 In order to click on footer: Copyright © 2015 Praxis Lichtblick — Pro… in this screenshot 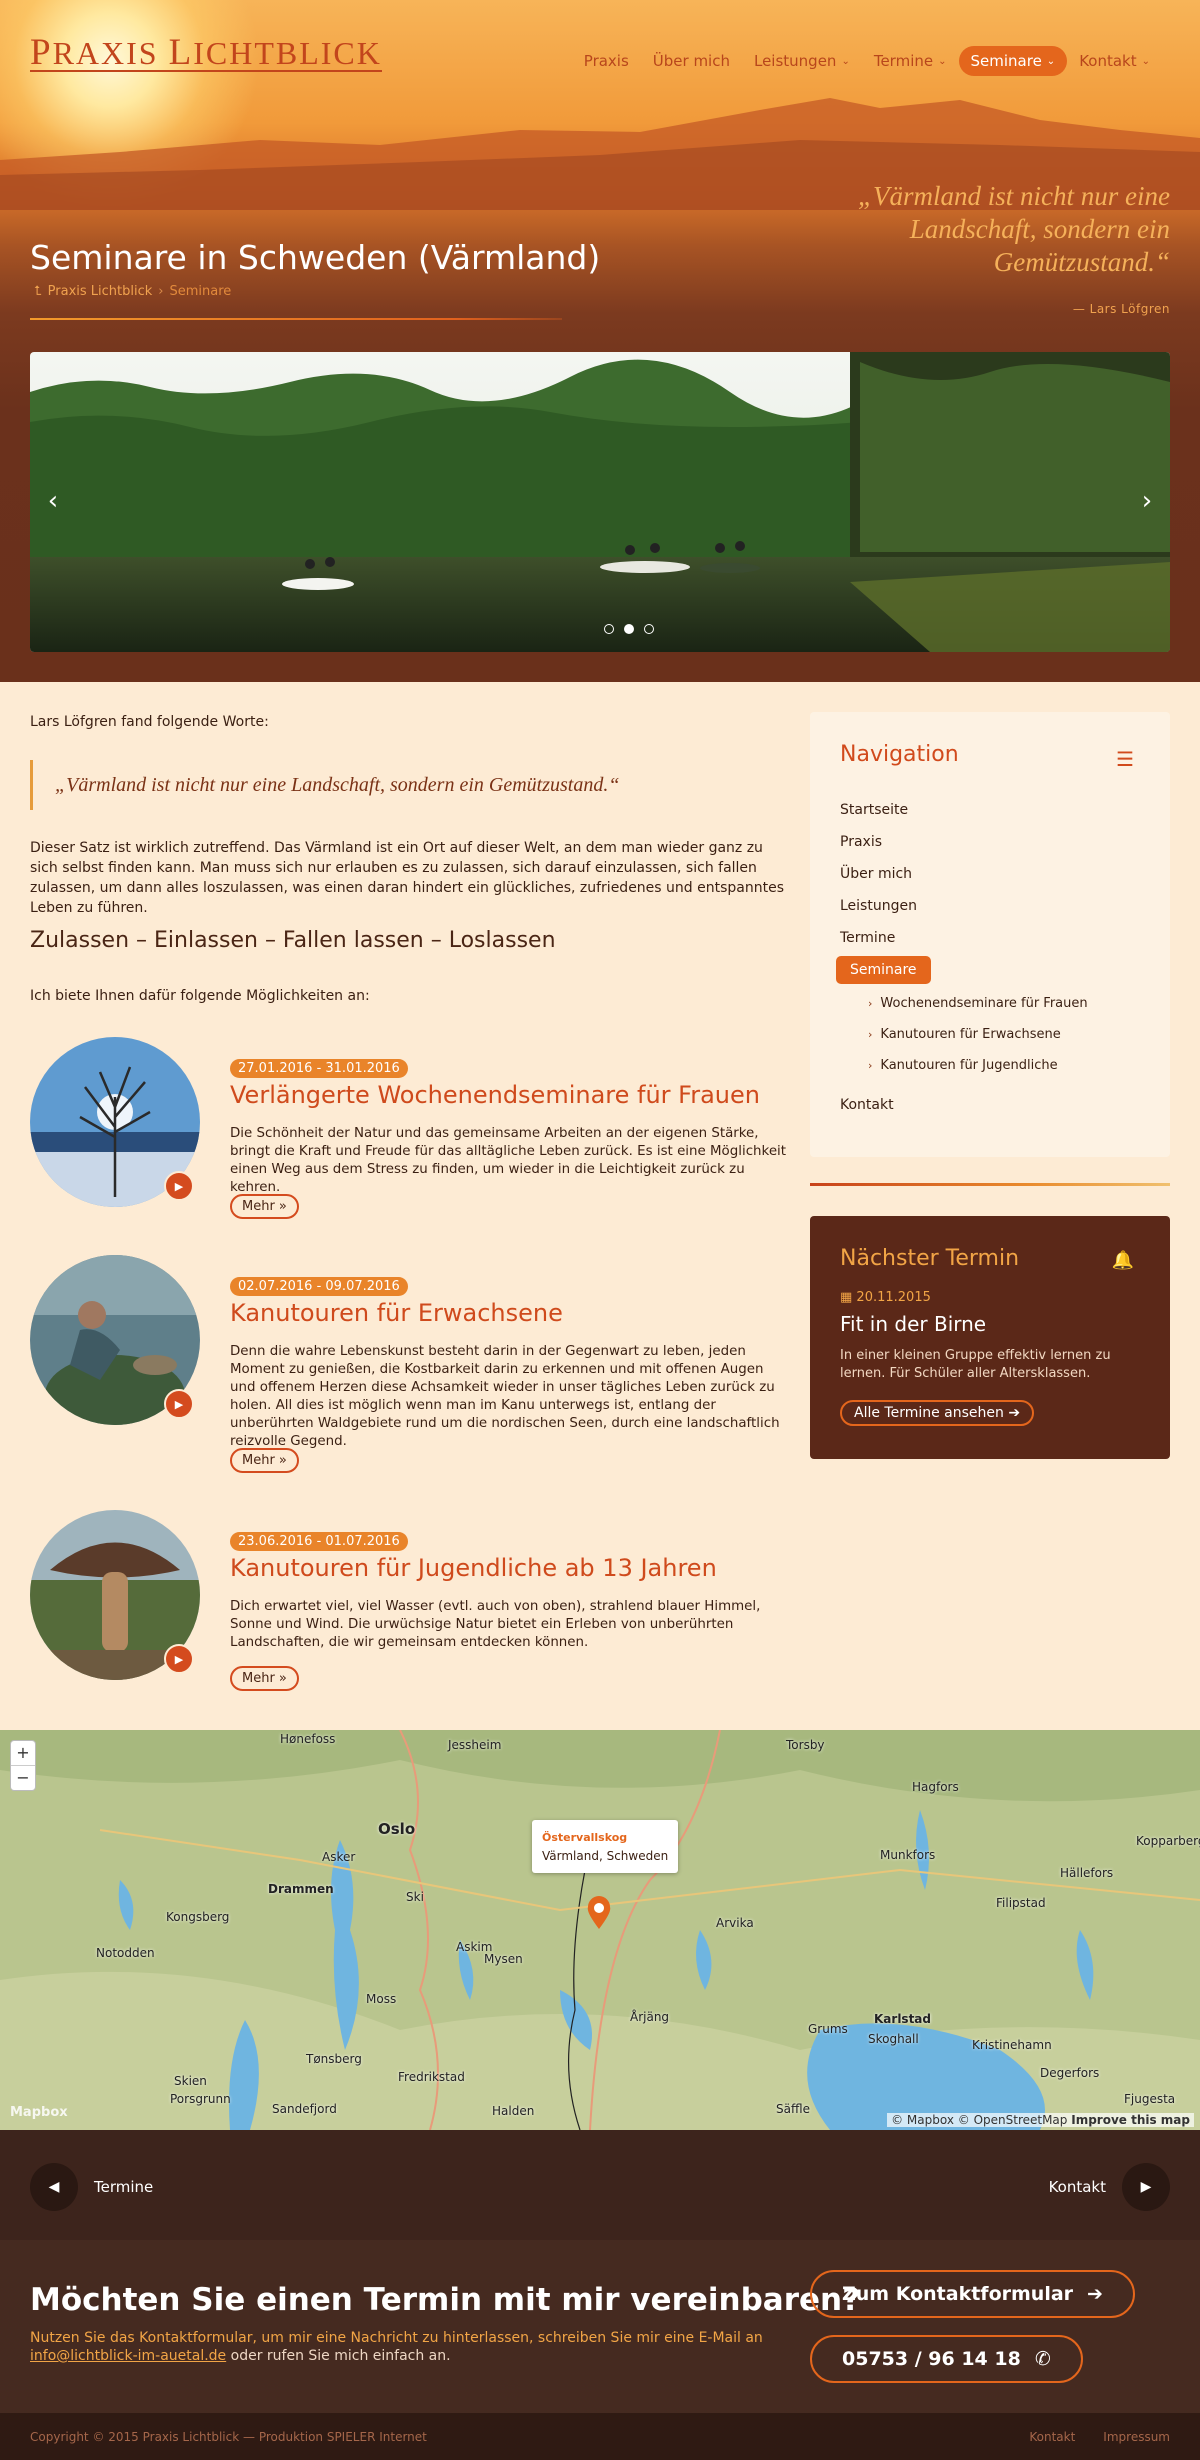, I will do `click(600, 2436)`.